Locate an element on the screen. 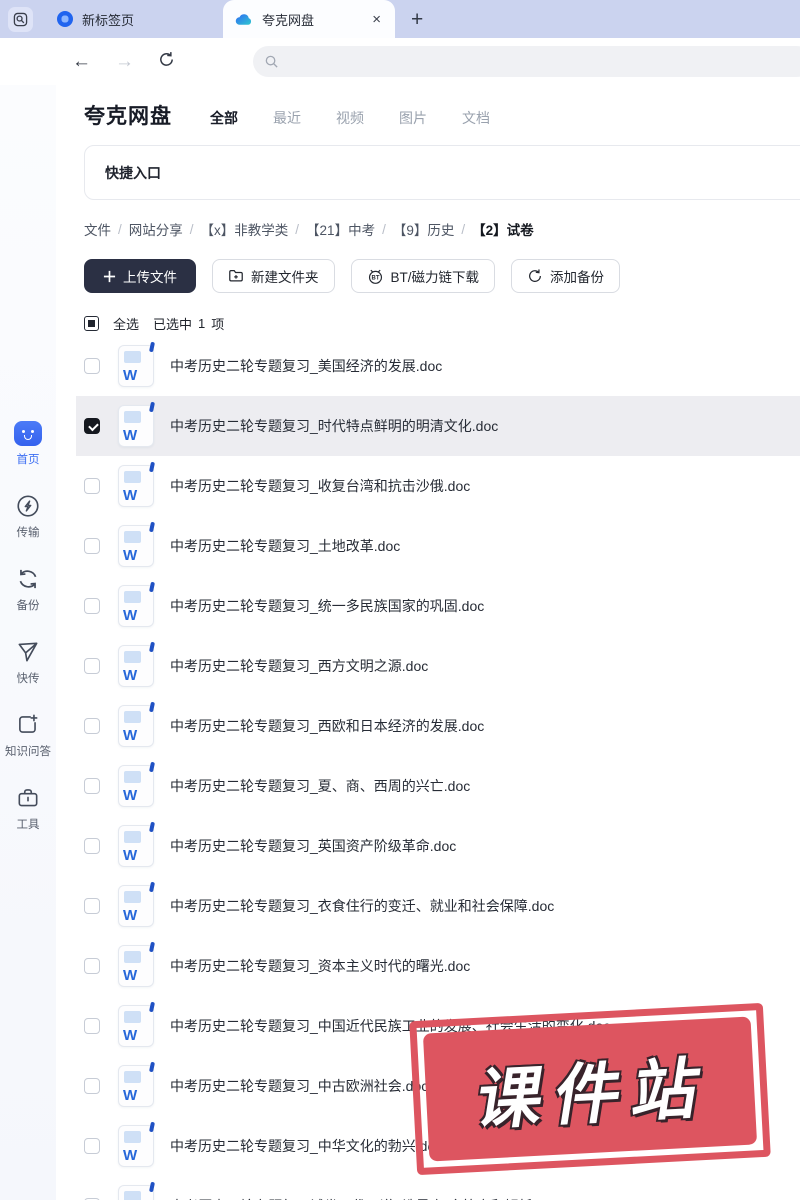 The height and width of the screenshot is (1200, 800). file-name: 中考历史二轮专题复习_西方文明之源.doc is located at coordinates (299, 666).